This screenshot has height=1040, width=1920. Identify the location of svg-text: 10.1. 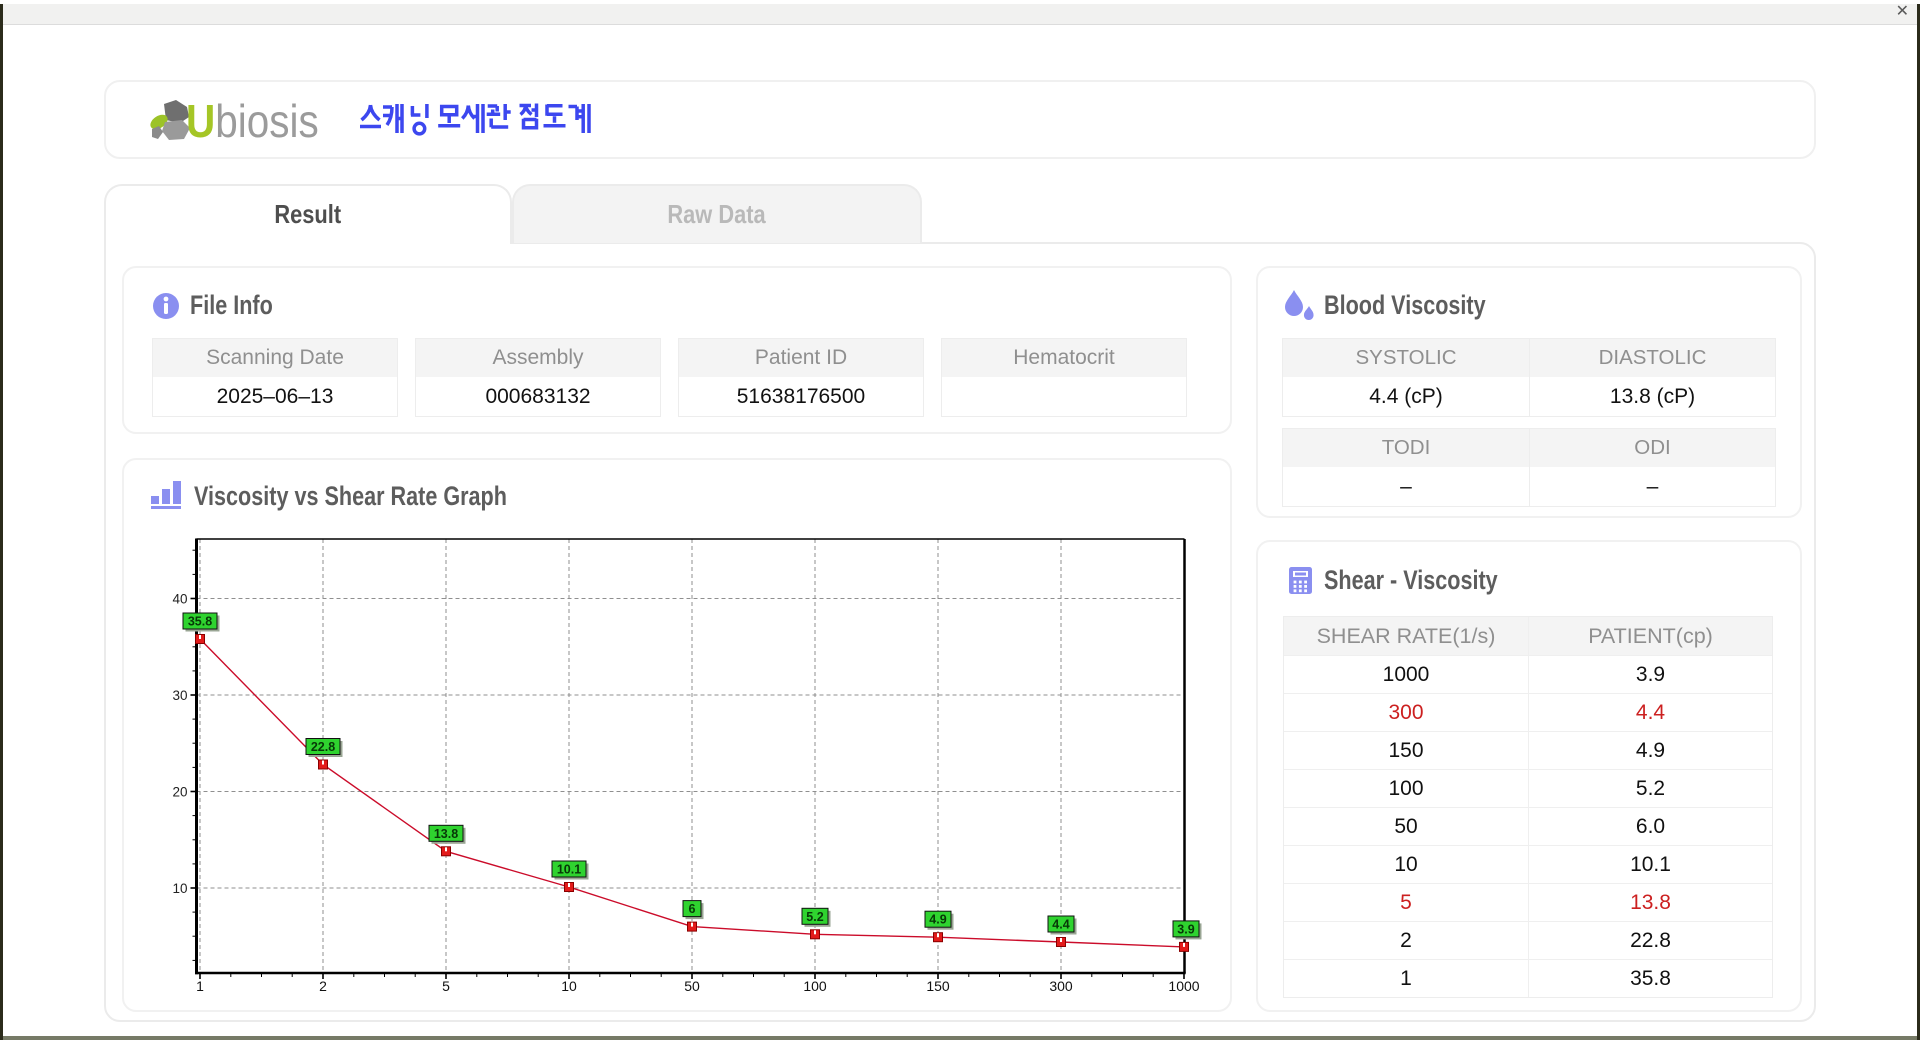
(569, 870).